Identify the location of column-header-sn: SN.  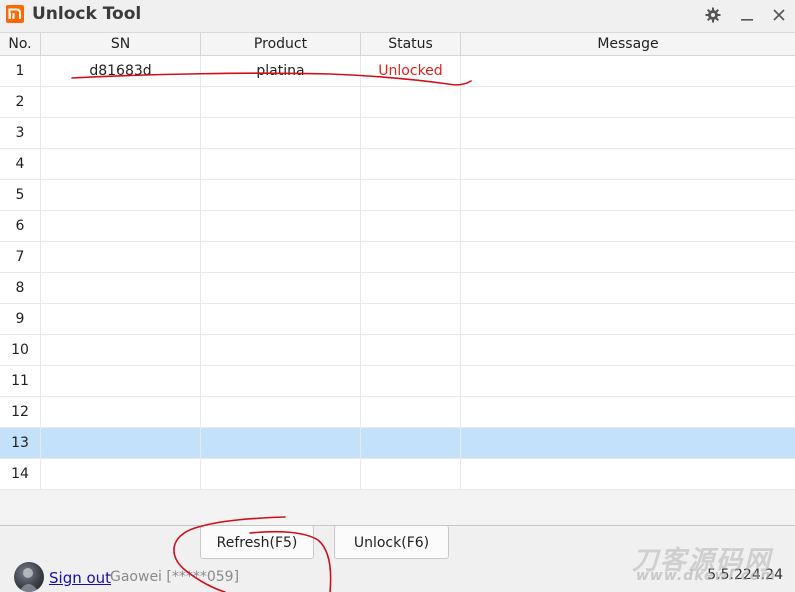
(121, 44).